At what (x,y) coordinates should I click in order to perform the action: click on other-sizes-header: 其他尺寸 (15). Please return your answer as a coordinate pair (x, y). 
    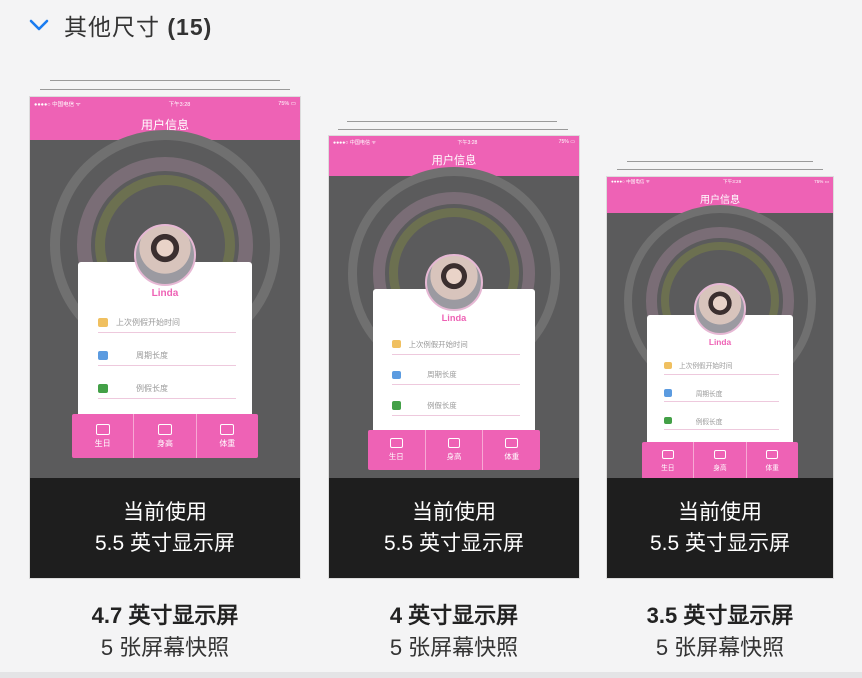
    Looking at the image, I should click on (120, 25).